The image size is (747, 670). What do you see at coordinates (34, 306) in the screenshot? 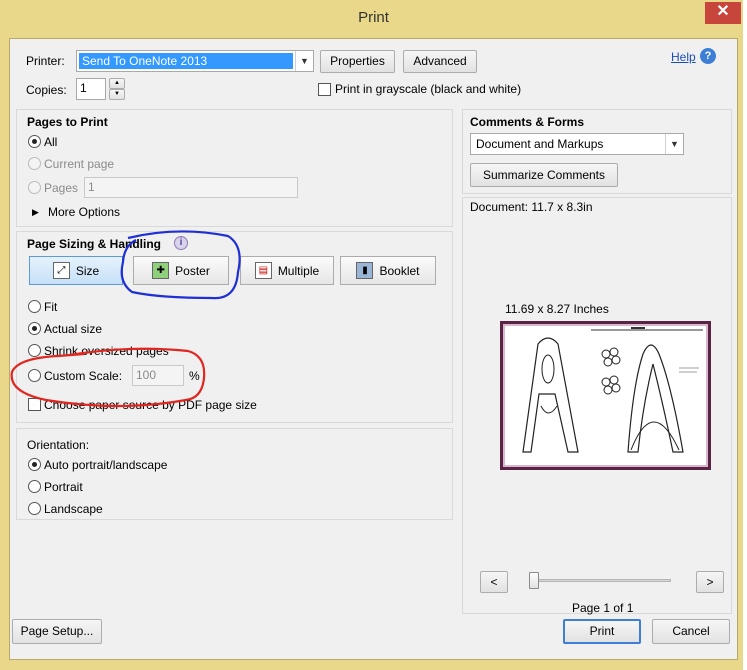
I see `fit-radio` at bounding box center [34, 306].